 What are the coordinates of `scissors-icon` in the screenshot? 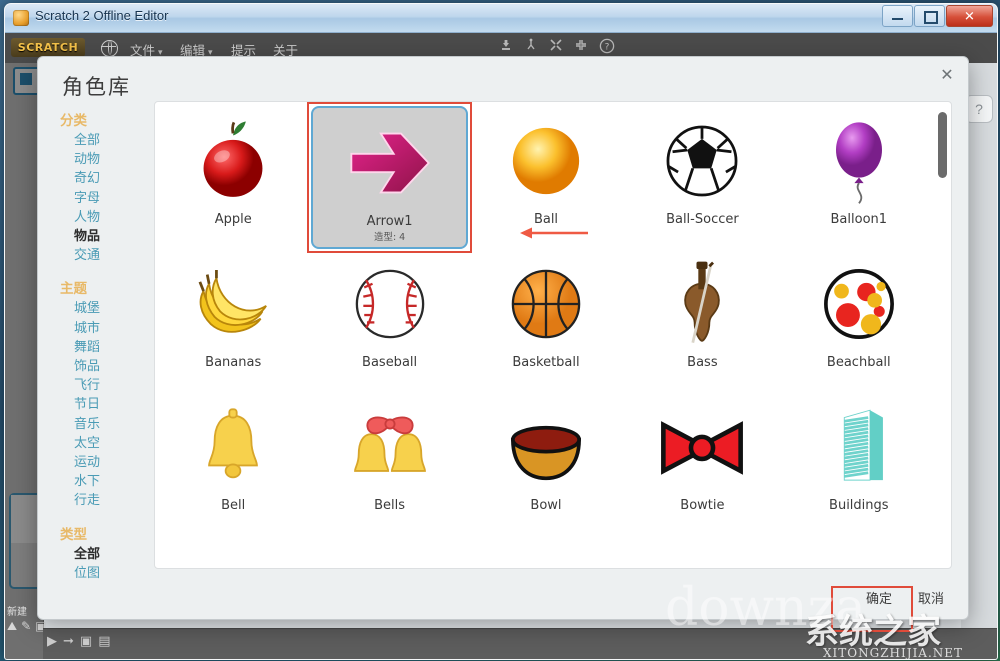 It's located at (531, 48).